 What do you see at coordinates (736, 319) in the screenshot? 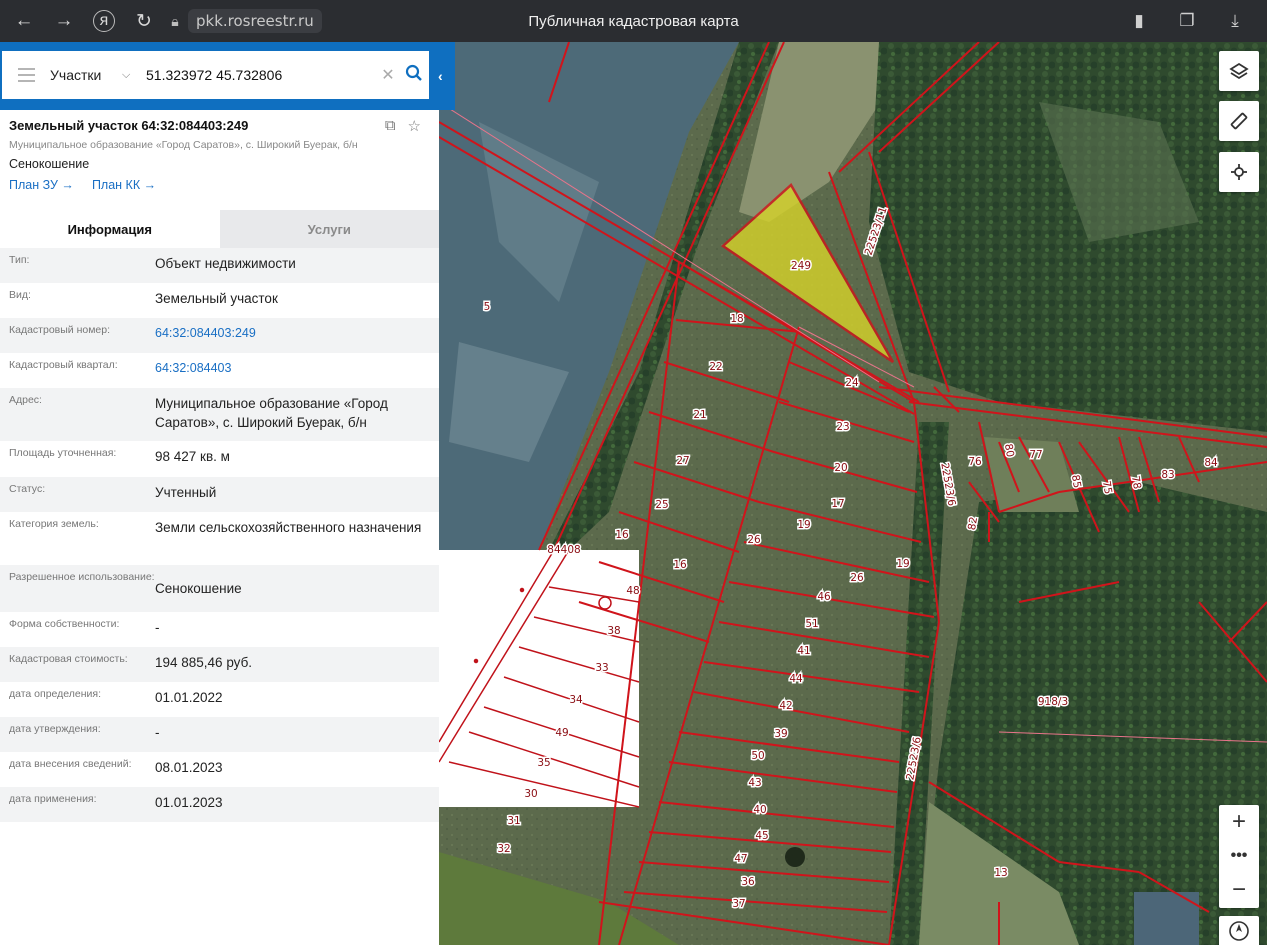
I see `map-label: 18` at bounding box center [736, 319].